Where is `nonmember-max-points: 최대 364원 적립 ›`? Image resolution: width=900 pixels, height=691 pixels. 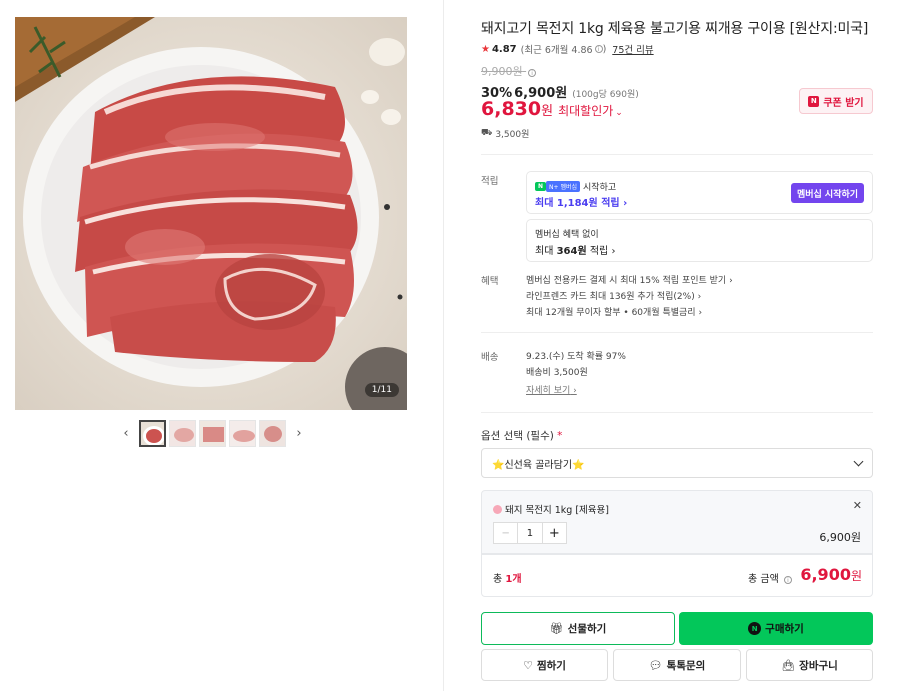 nonmember-max-points: 최대 364원 적립 › is located at coordinates (575, 249).